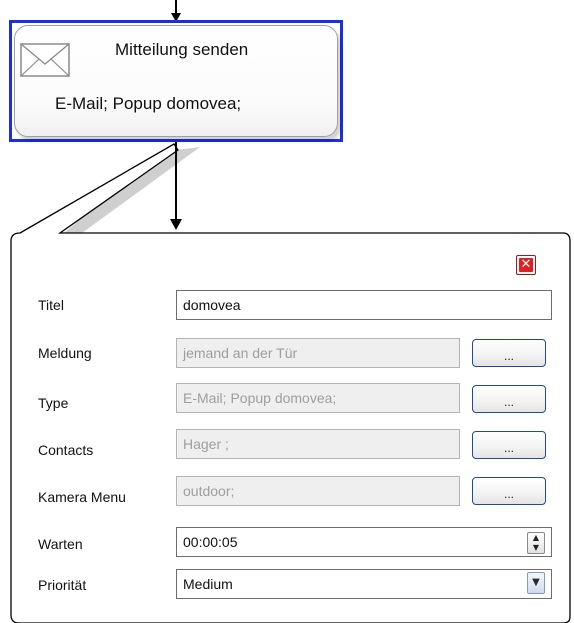 The width and height of the screenshot is (574, 623). I want to click on send-message-node: Mitteilung senden E-Mail; Popup domovea;, so click(176, 81).